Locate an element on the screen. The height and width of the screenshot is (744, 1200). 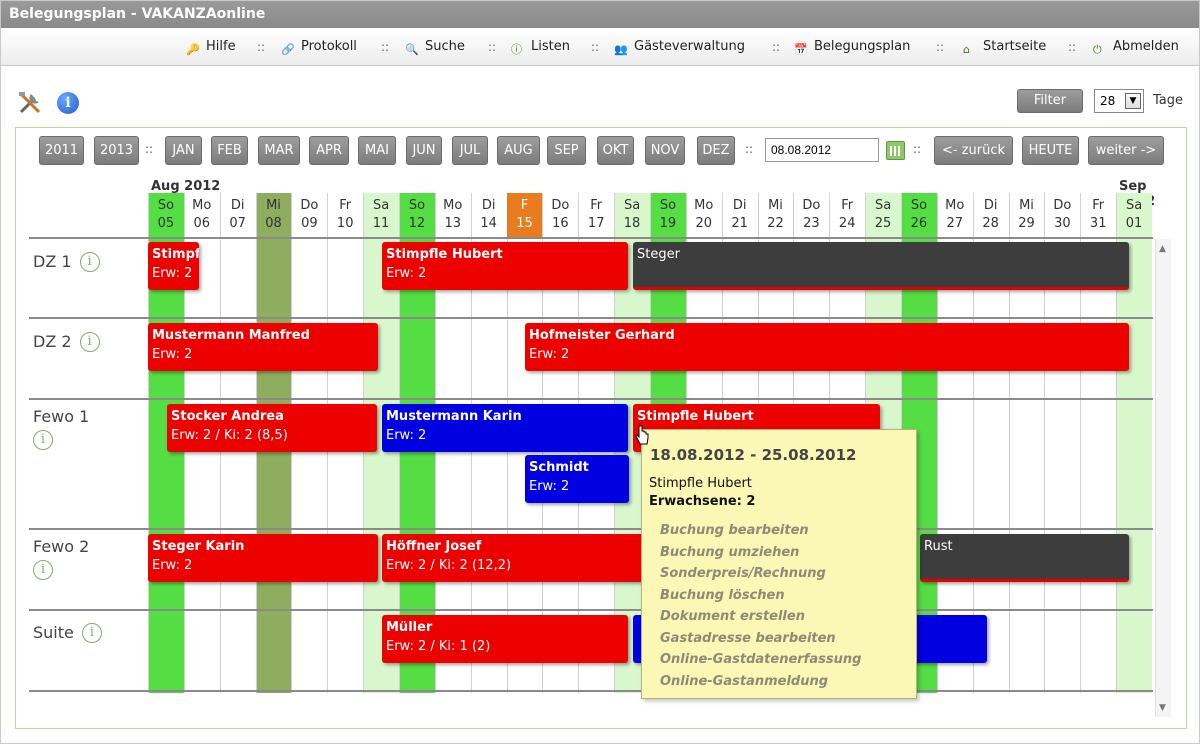
calendar-picker-icon is located at coordinates (895, 150).